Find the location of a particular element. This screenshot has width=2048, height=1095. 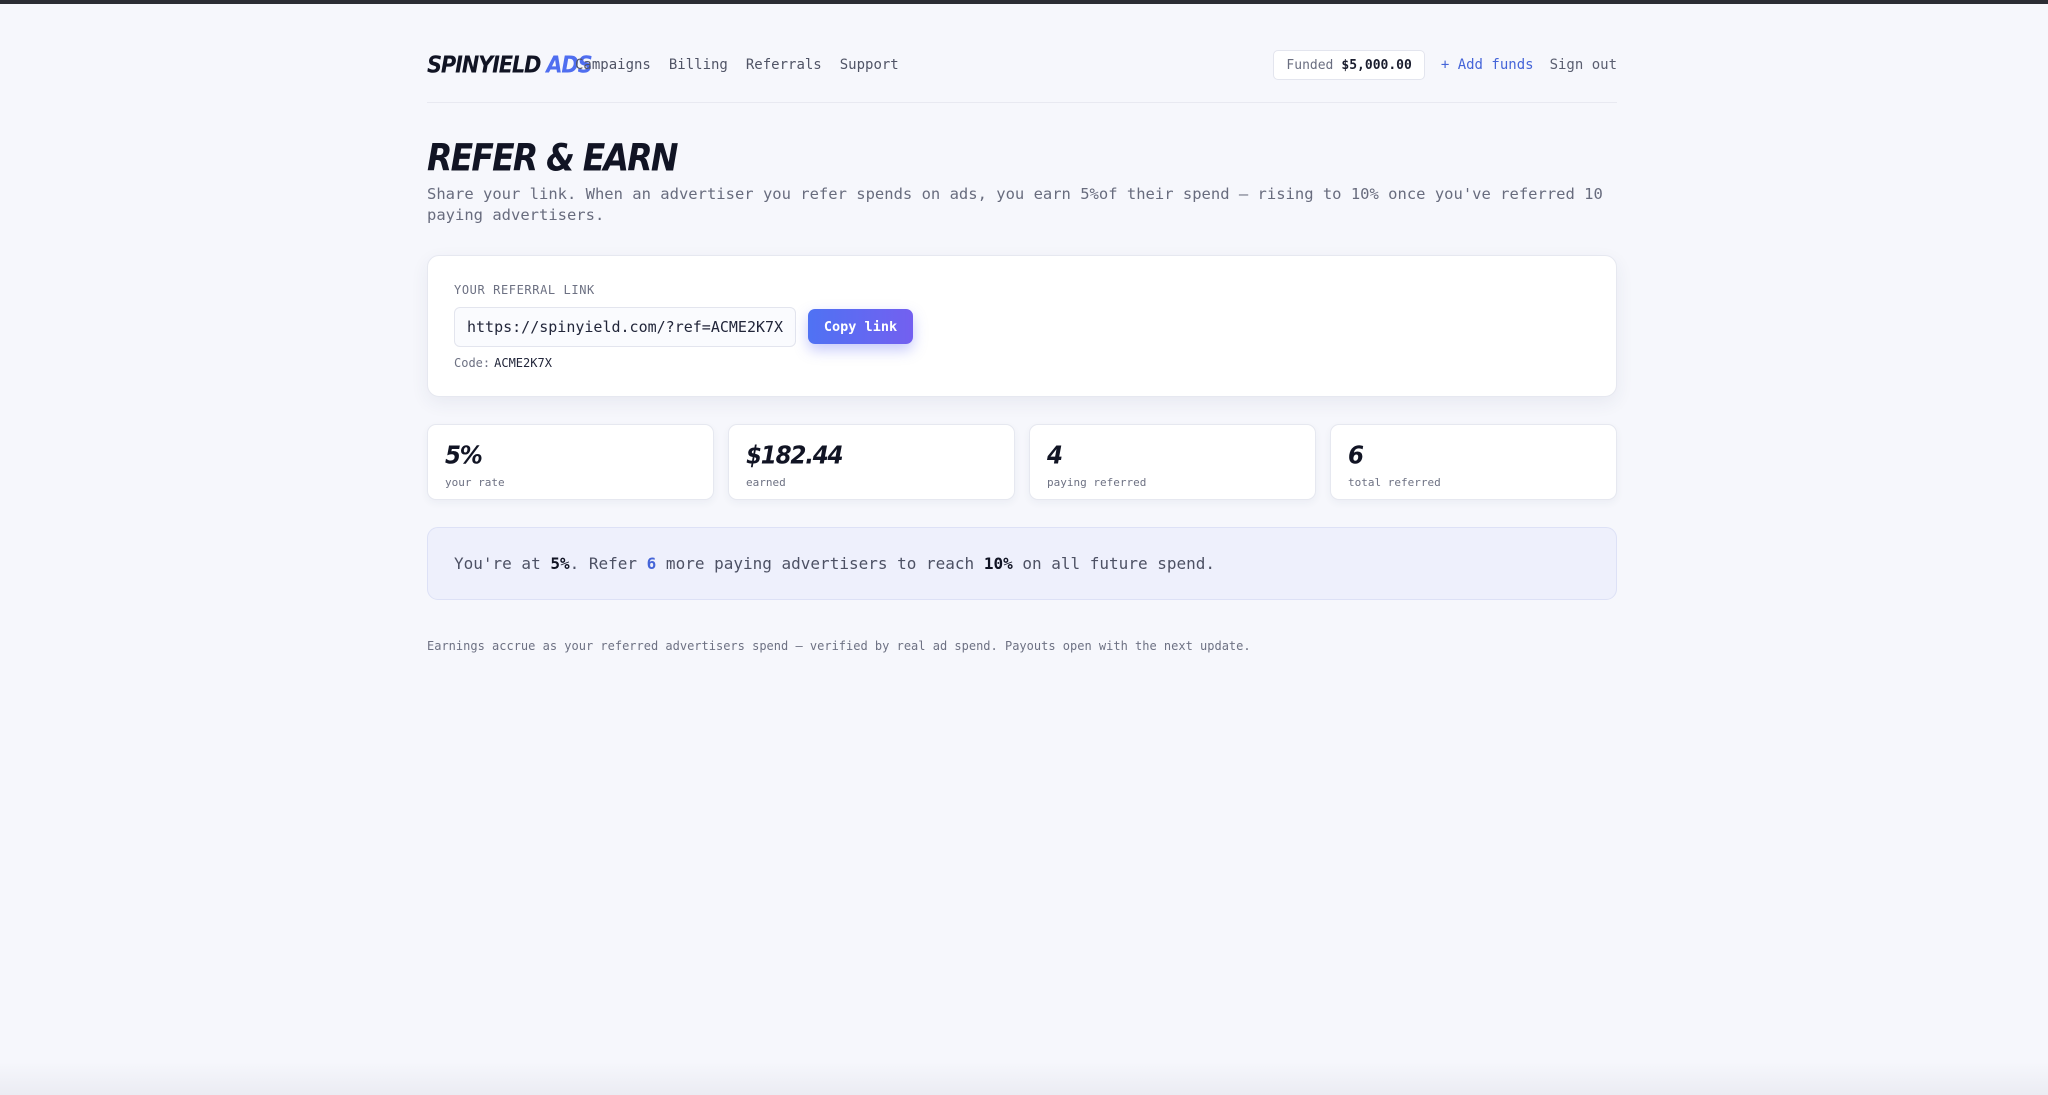

stat-value: 6 is located at coordinates (1356, 456).